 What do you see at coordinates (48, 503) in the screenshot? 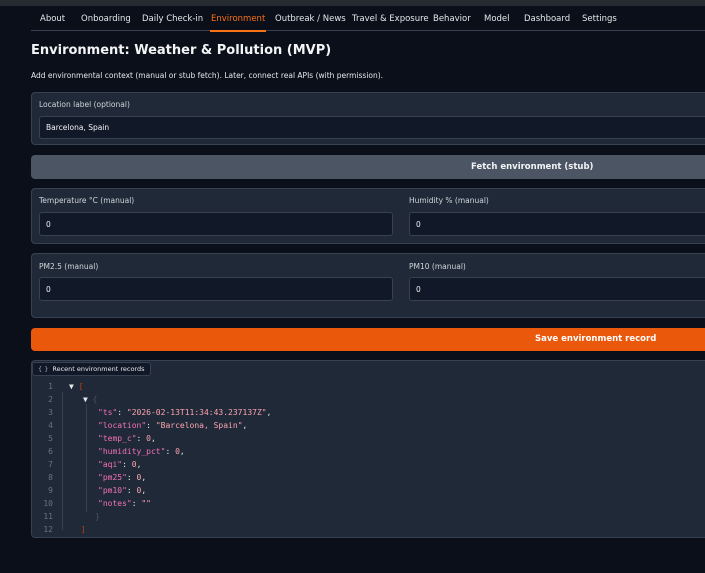
I see `line-number: 10` at bounding box center [48, 503].